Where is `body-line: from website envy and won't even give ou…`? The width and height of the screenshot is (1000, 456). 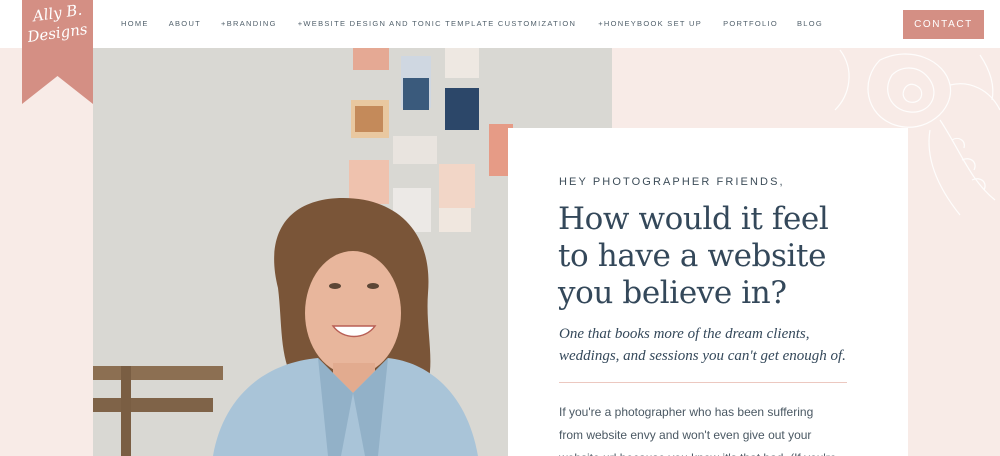 body-line: from website envy and won't even give ou… is located at coordinates (685, 435).